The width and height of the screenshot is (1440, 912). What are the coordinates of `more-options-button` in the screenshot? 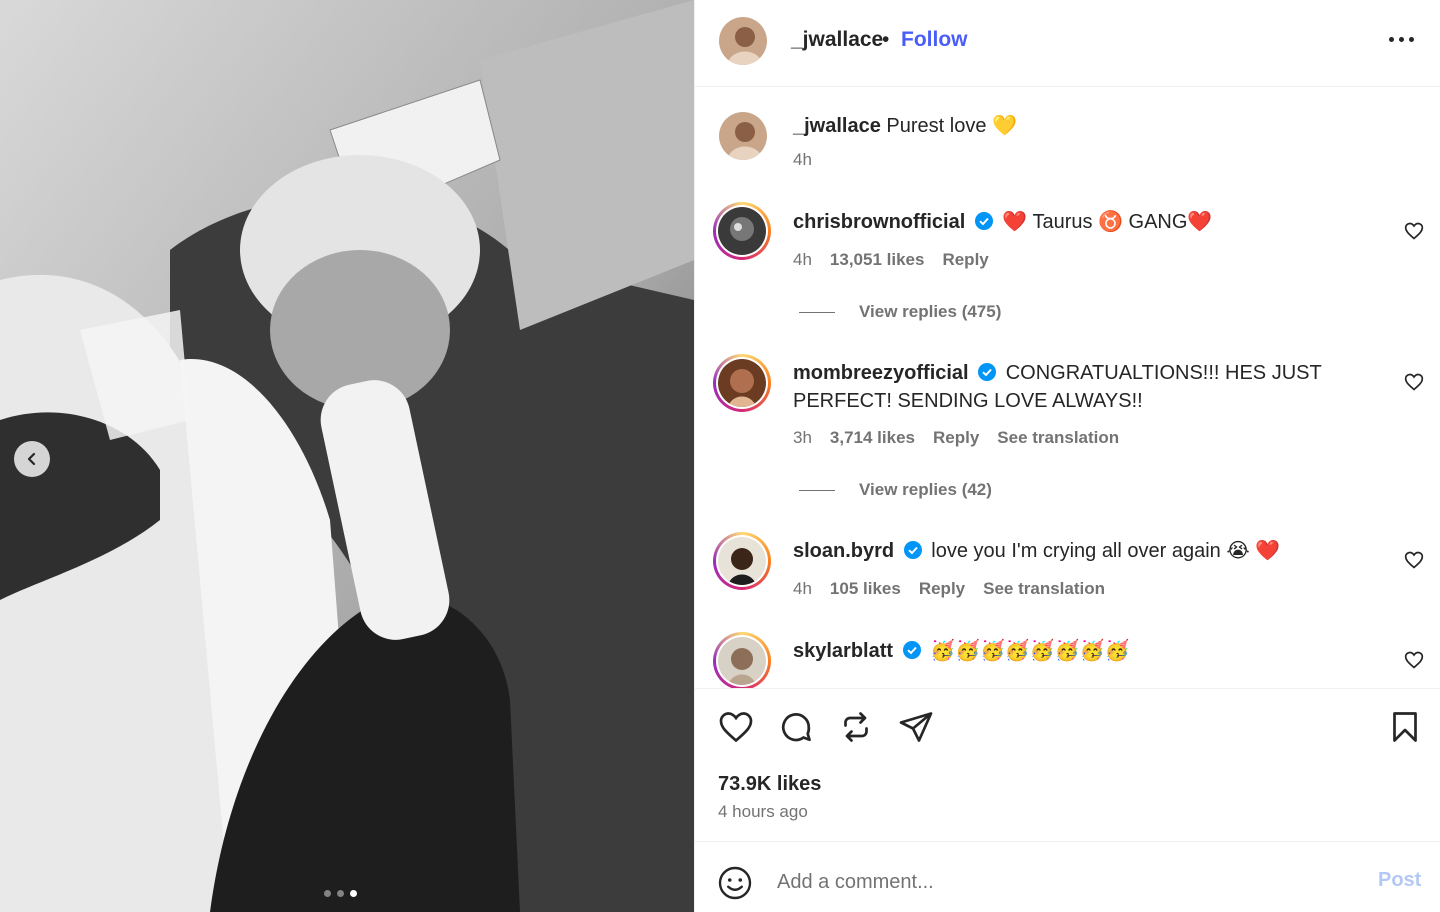 It's located at (1401, 39).